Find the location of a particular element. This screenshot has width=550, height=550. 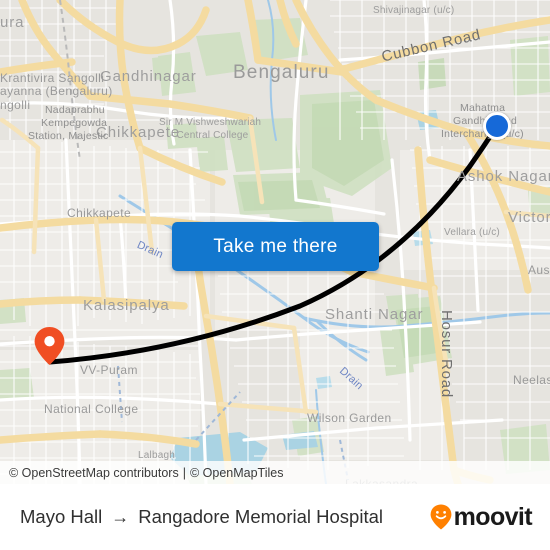

trip-summary: Mayo Hall → Rangadore Memorial Hospital is located at coordinates (225, 517).